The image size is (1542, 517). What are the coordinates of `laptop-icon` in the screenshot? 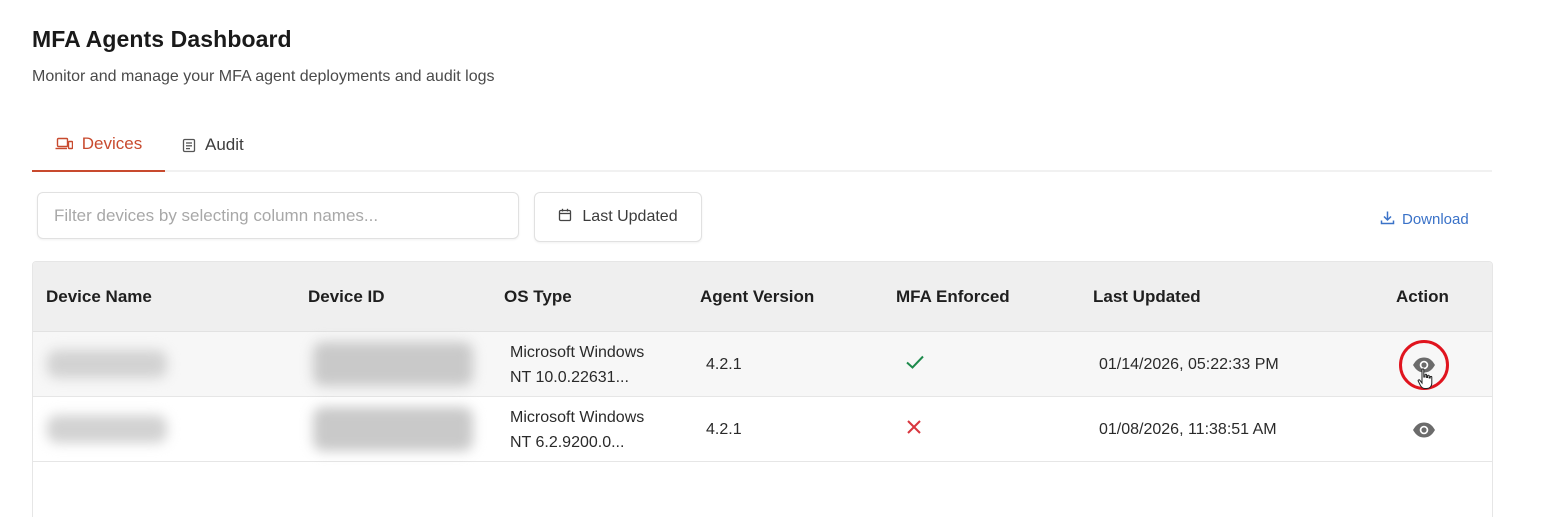 It's located at (64, 144).